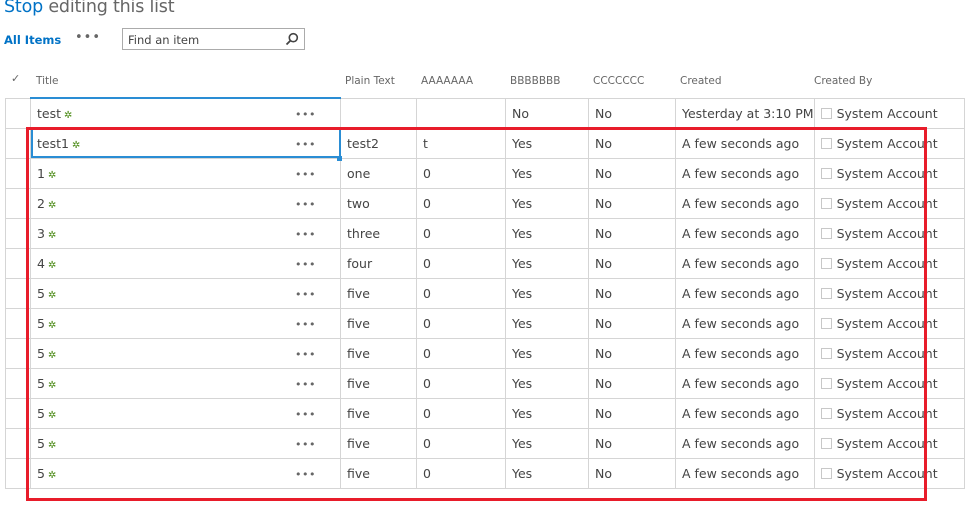 This screenshot has width=971, height=512. I want to click on fill-handle, so click(339, 158).